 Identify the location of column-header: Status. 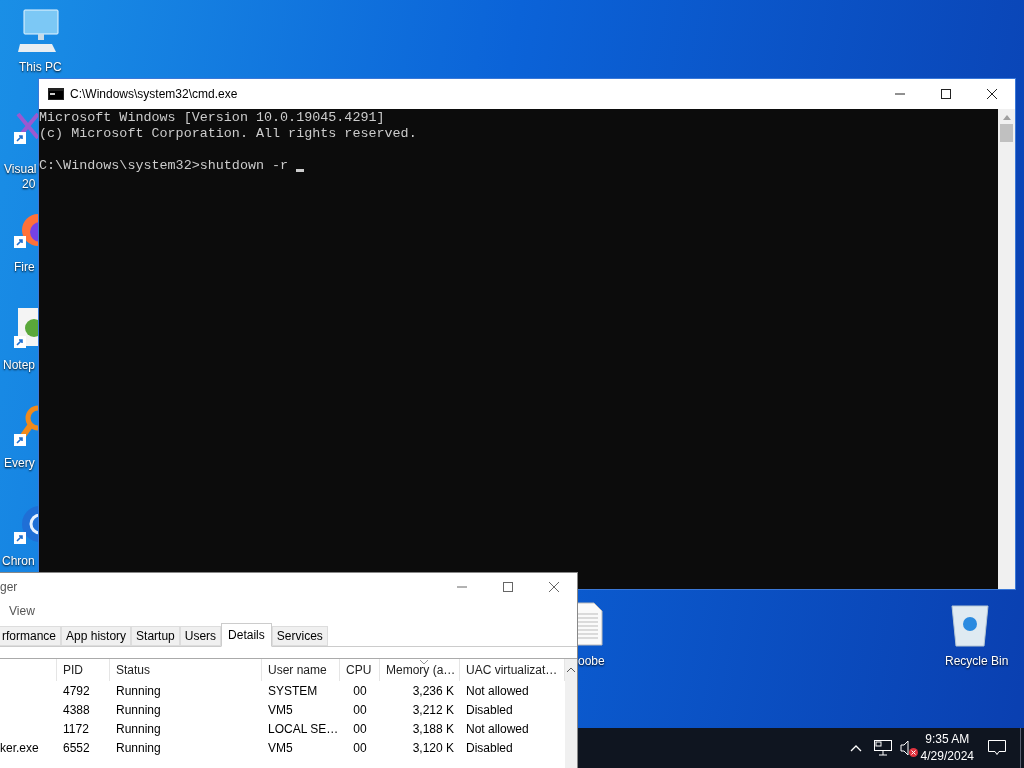
(186, 670).